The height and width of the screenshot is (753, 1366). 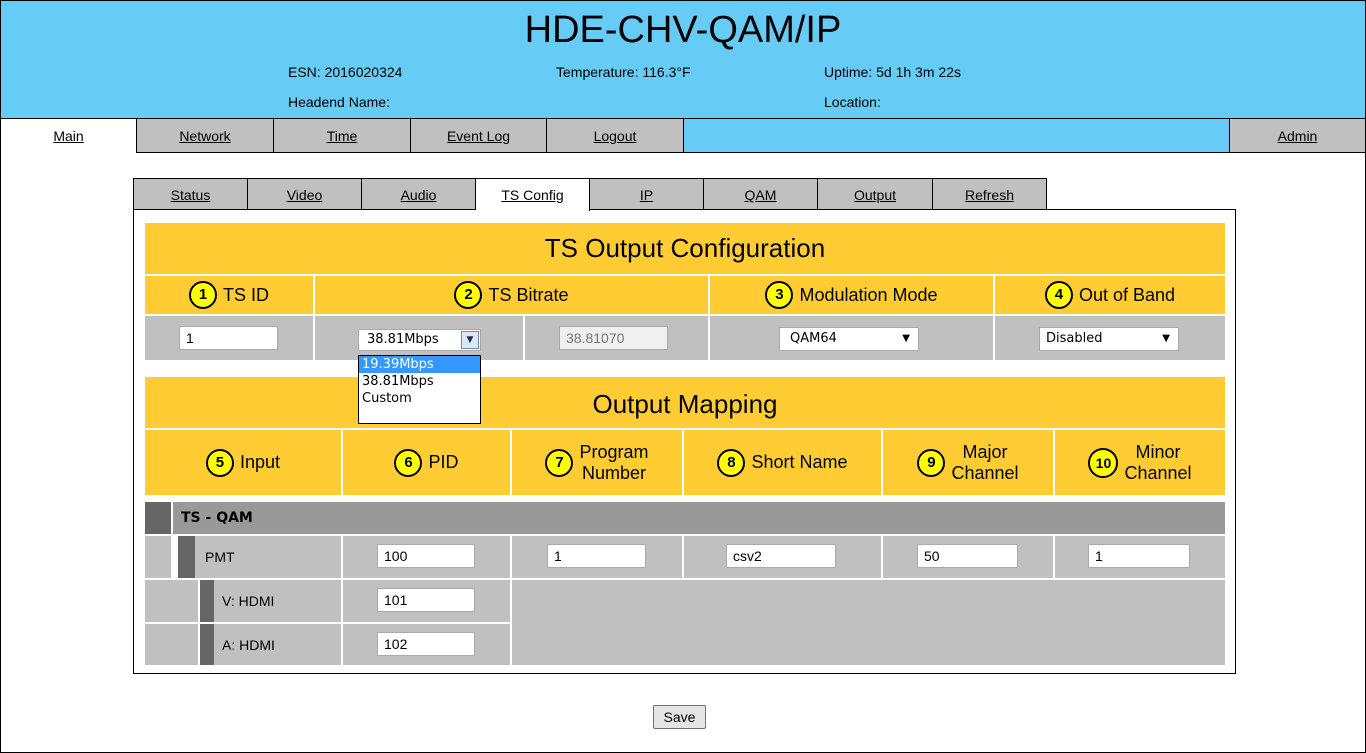 What do you see at coordinates (158, 518) in the screenshot?
I see `group-marker` at bounding box center [158, 518].